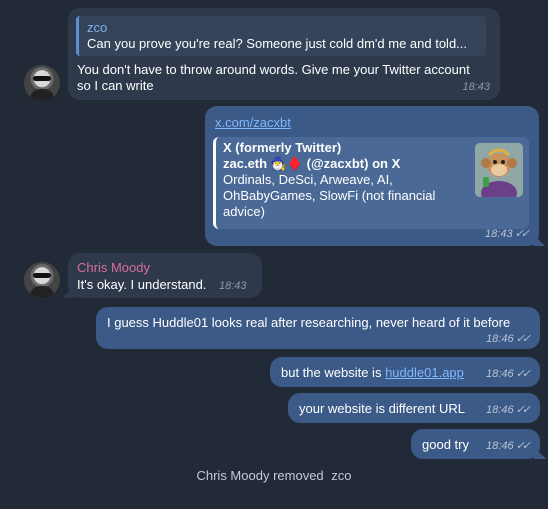 The width and height of the screenshot is (548, 509). What do you see at coordinates (142, 284) in the screenshot?
I see `message-text: It's okay. I understand.` at bounding box center [142, 284].